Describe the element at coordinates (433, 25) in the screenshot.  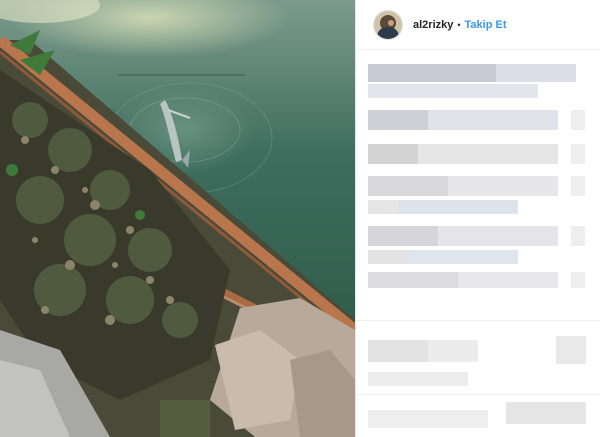
I see `username-link: al2rizky` at that location.